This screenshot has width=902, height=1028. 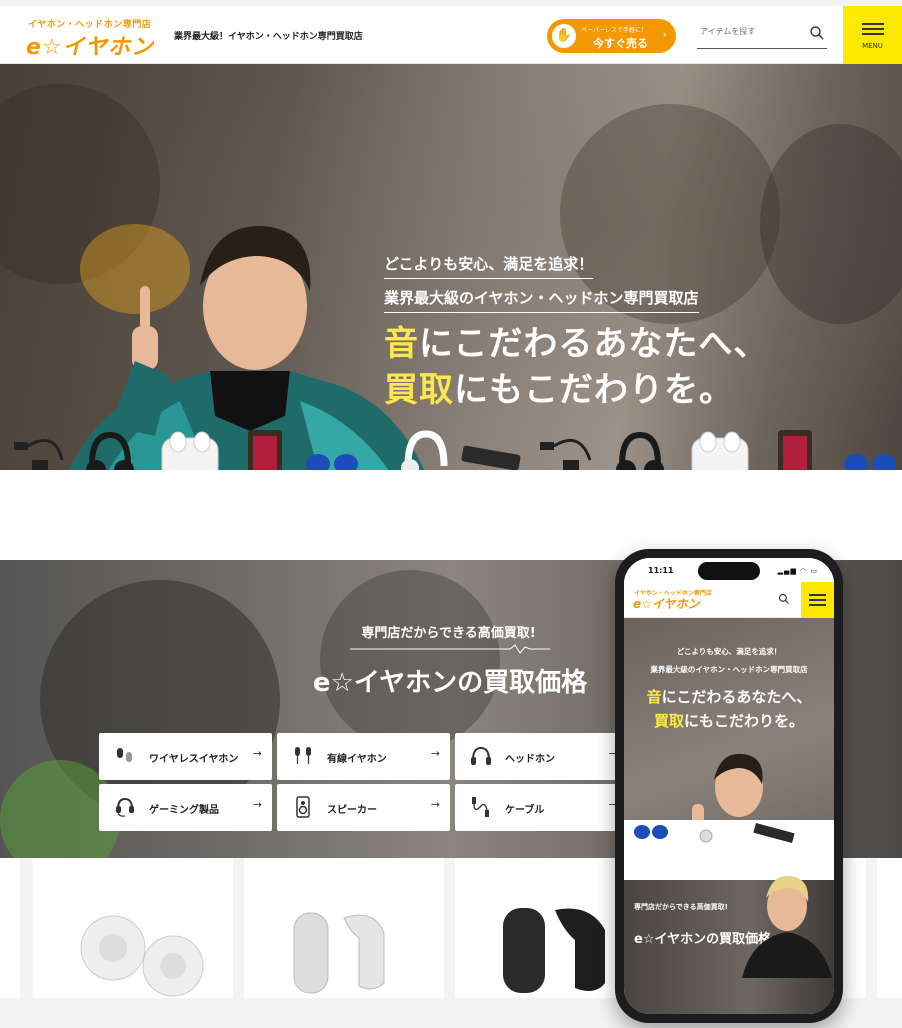 What do you see at coordinates (110, 450) in the screenshot?
I see `headphones-image` at bounding box center [110, 450].